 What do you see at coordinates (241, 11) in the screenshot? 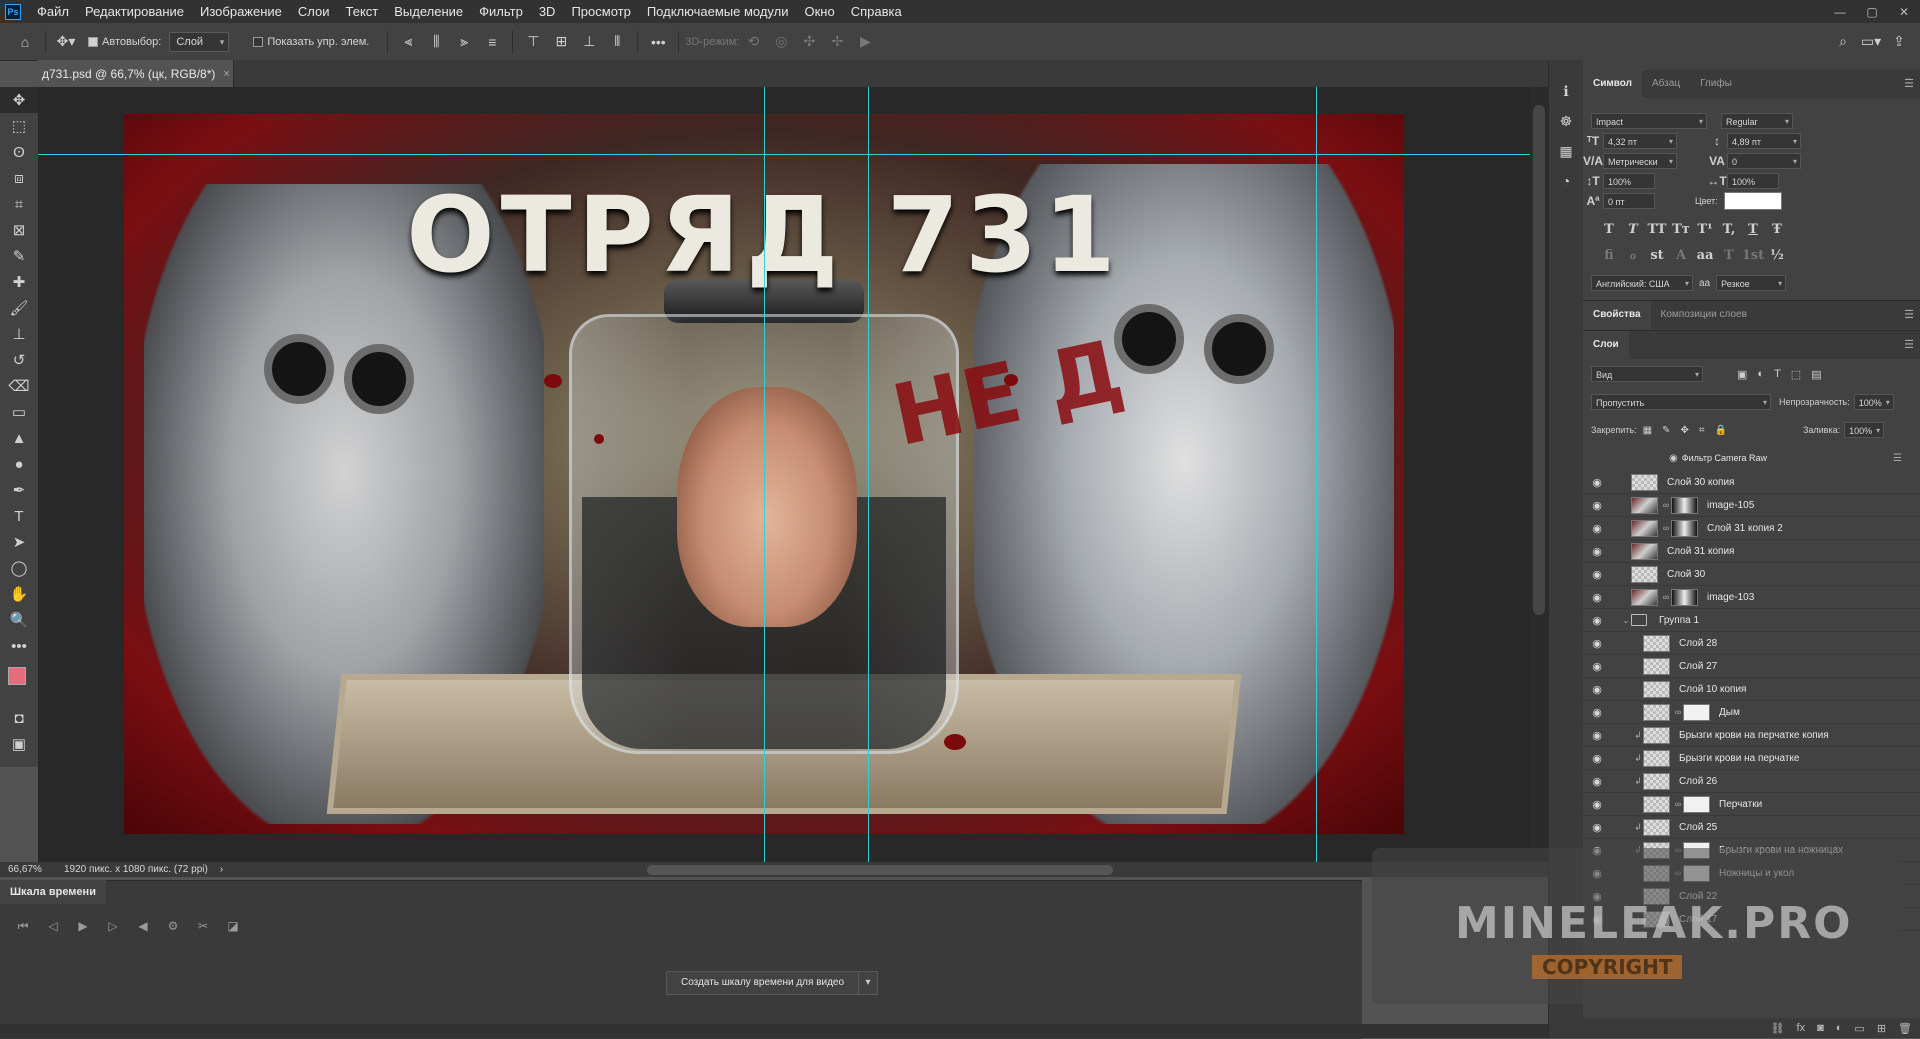
I see `menu-image: Изображение` at bounding box center [241, 11].